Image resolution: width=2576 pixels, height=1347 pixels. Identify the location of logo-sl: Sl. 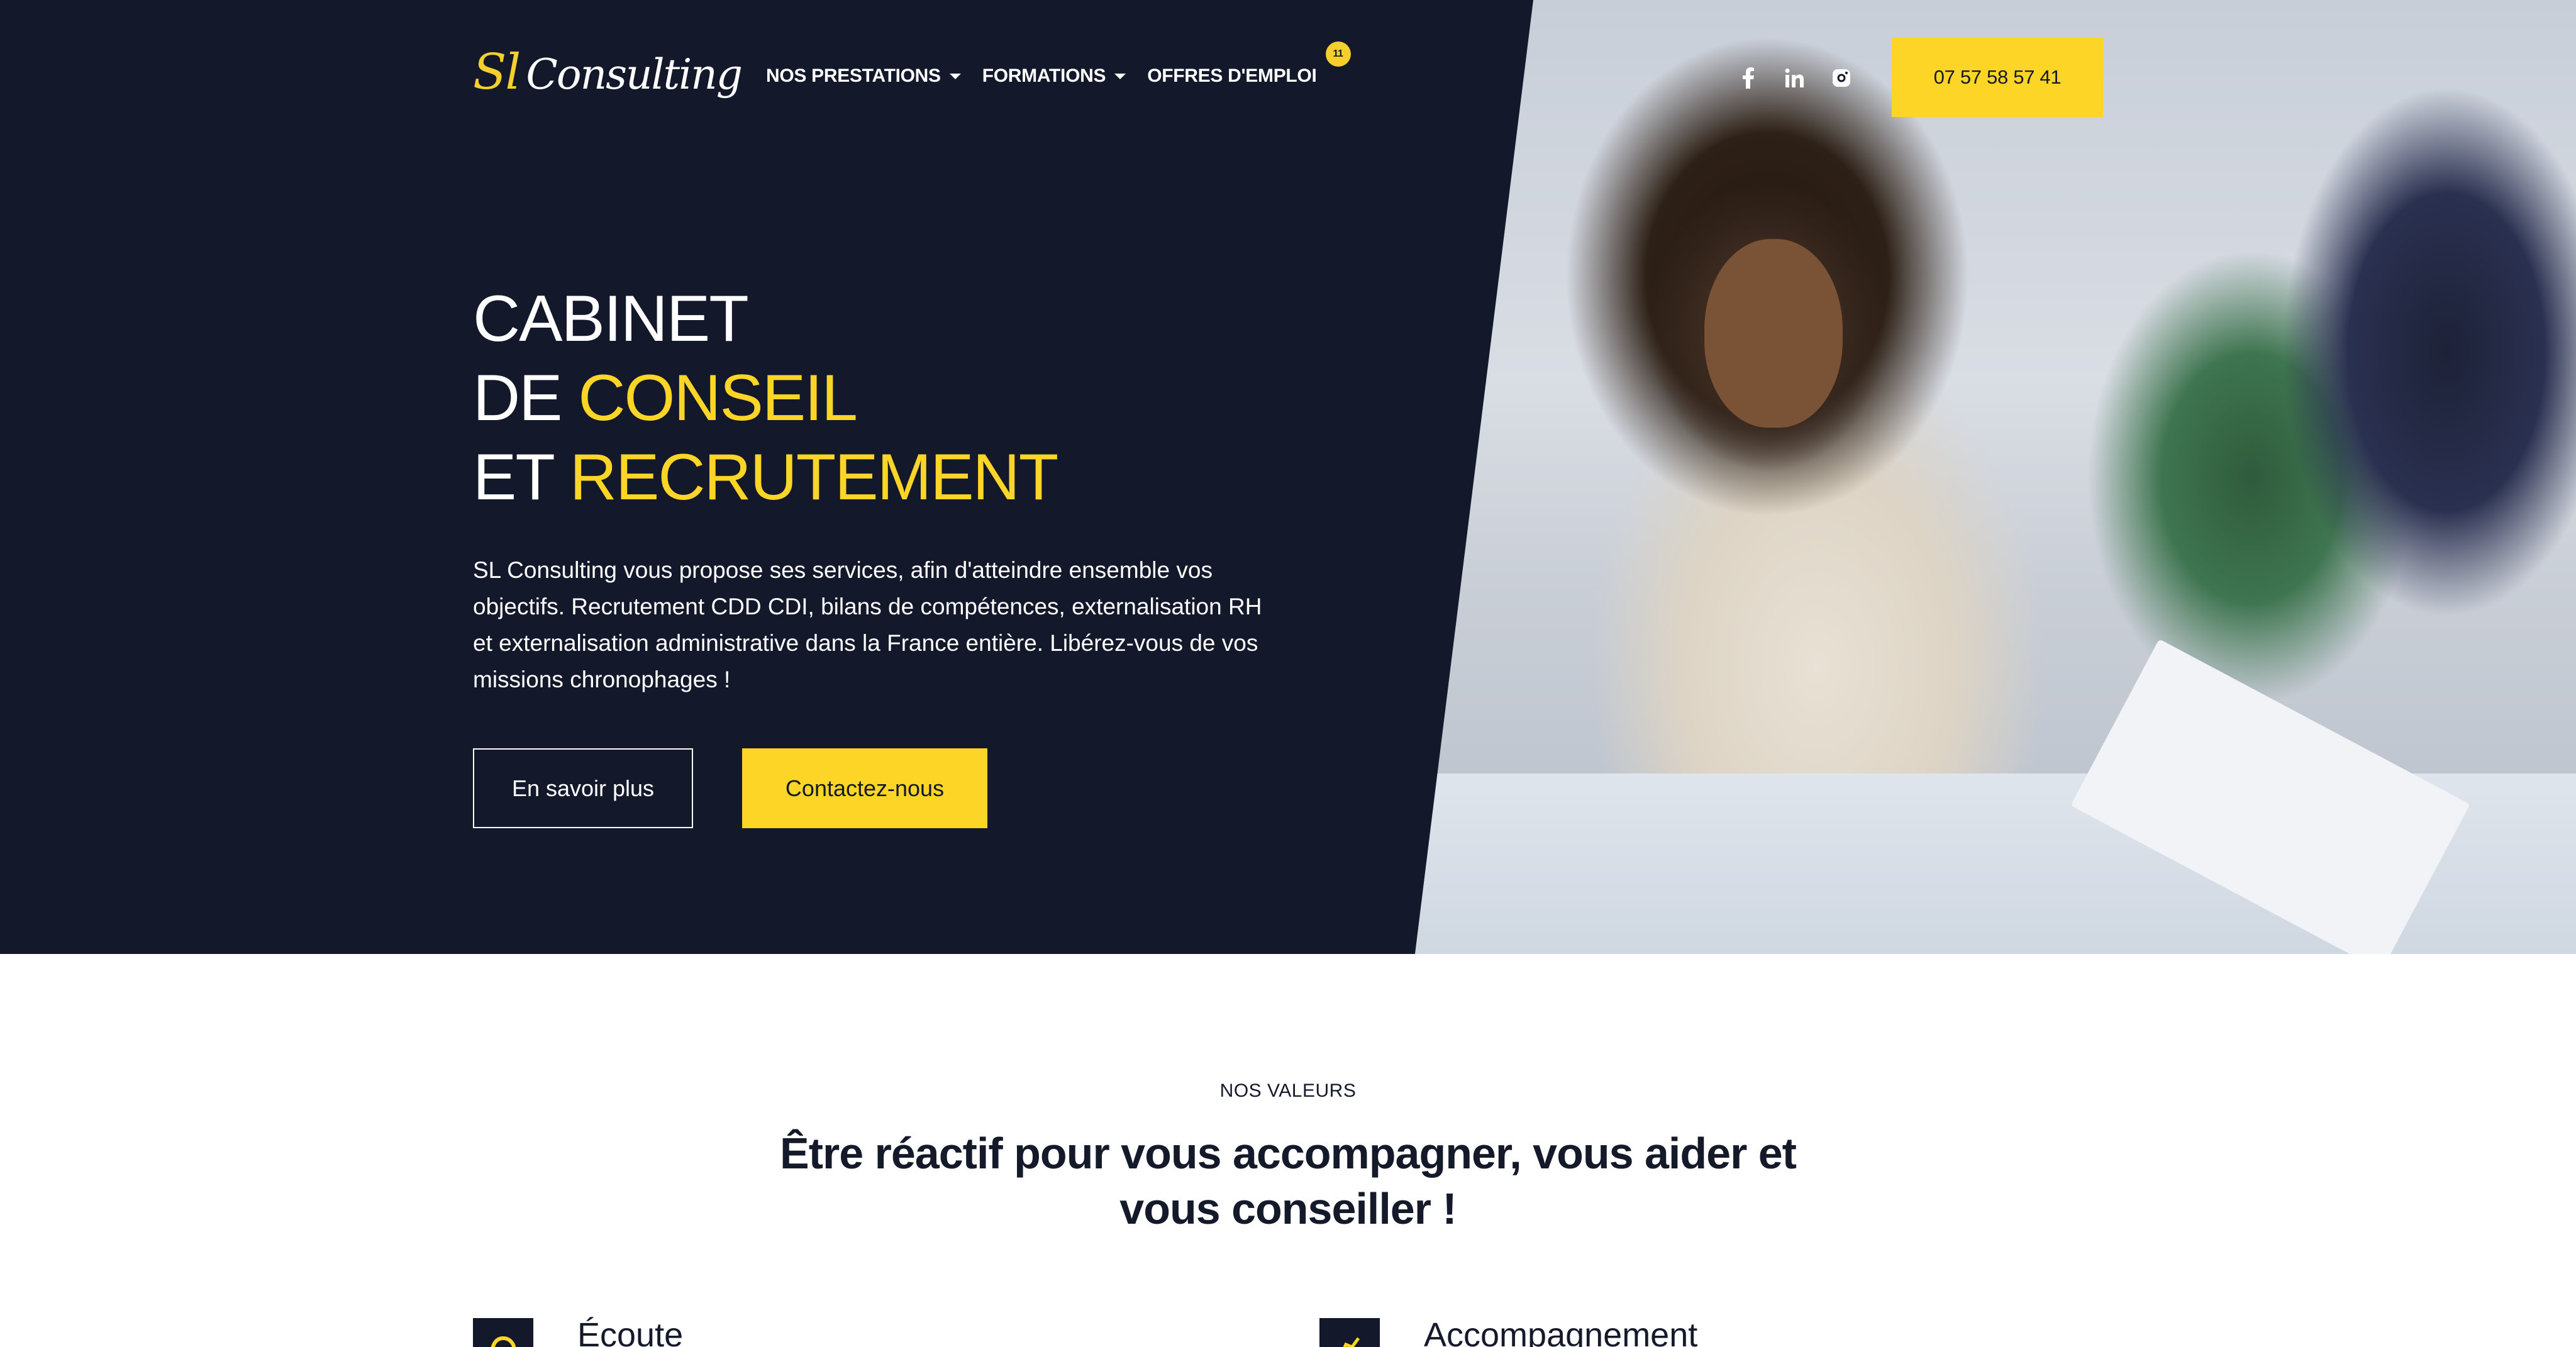
(497, 72).